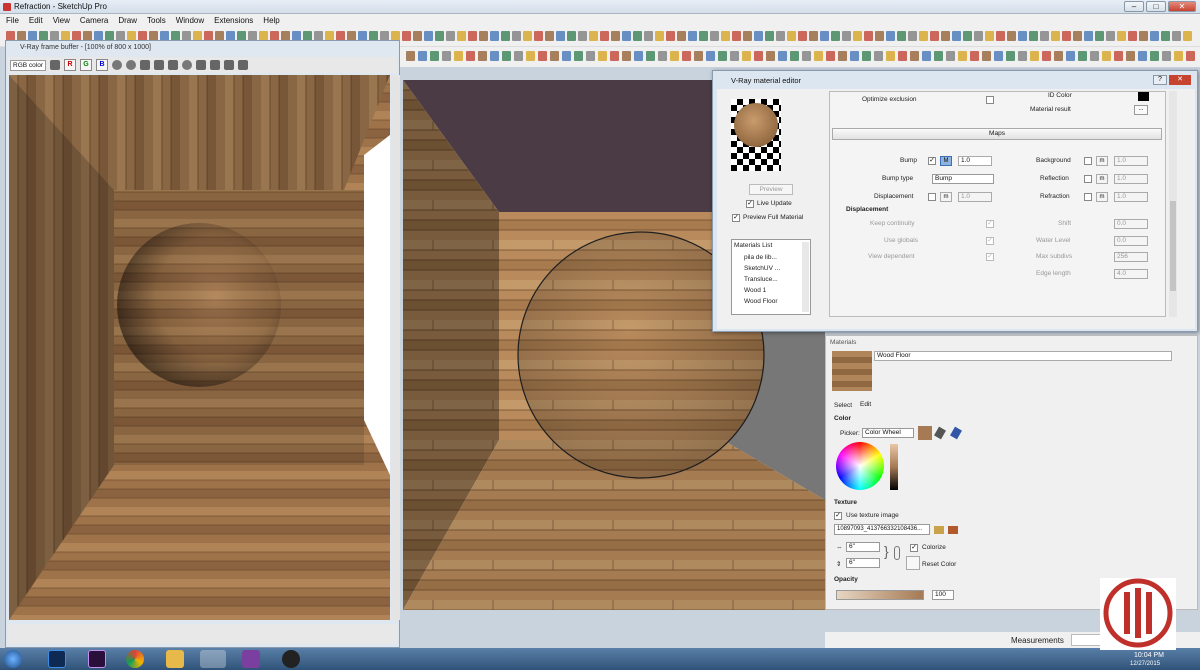 This screenshot has height=670, width=1200. What do you see at coordinates (156, 20) in the screenshot?
I see `menu-tools: Tools` at bounding box center [156, 20].